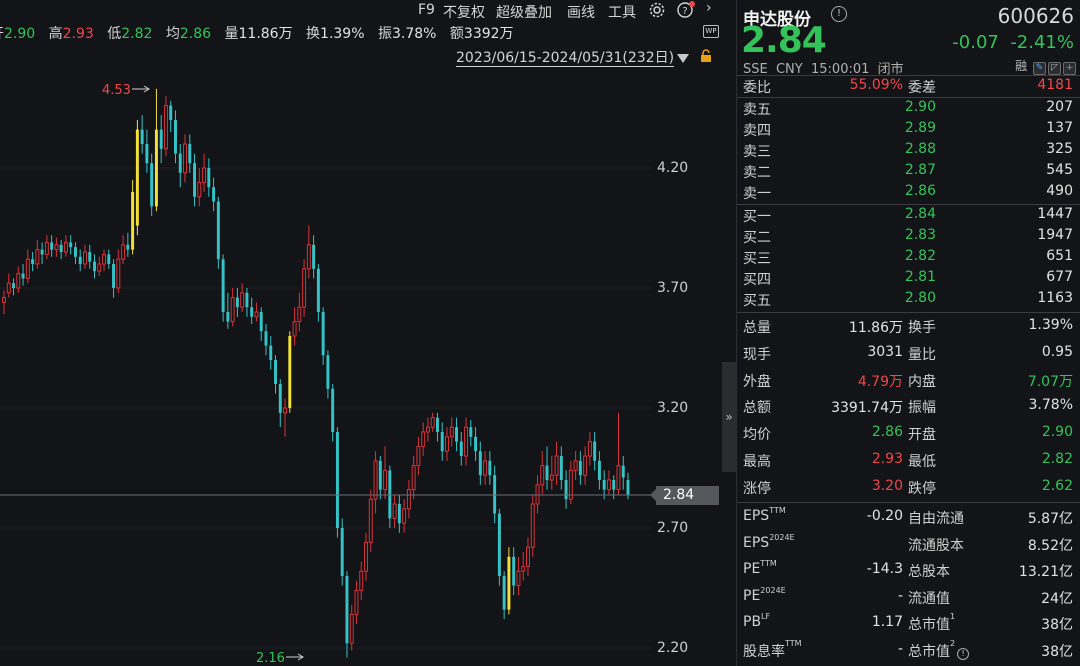 The width and height of the screenshot is (1080, 666). Describe the element at coordinates (963, 653) in the screenshot. I see `info-circle-icon: !` at that location.